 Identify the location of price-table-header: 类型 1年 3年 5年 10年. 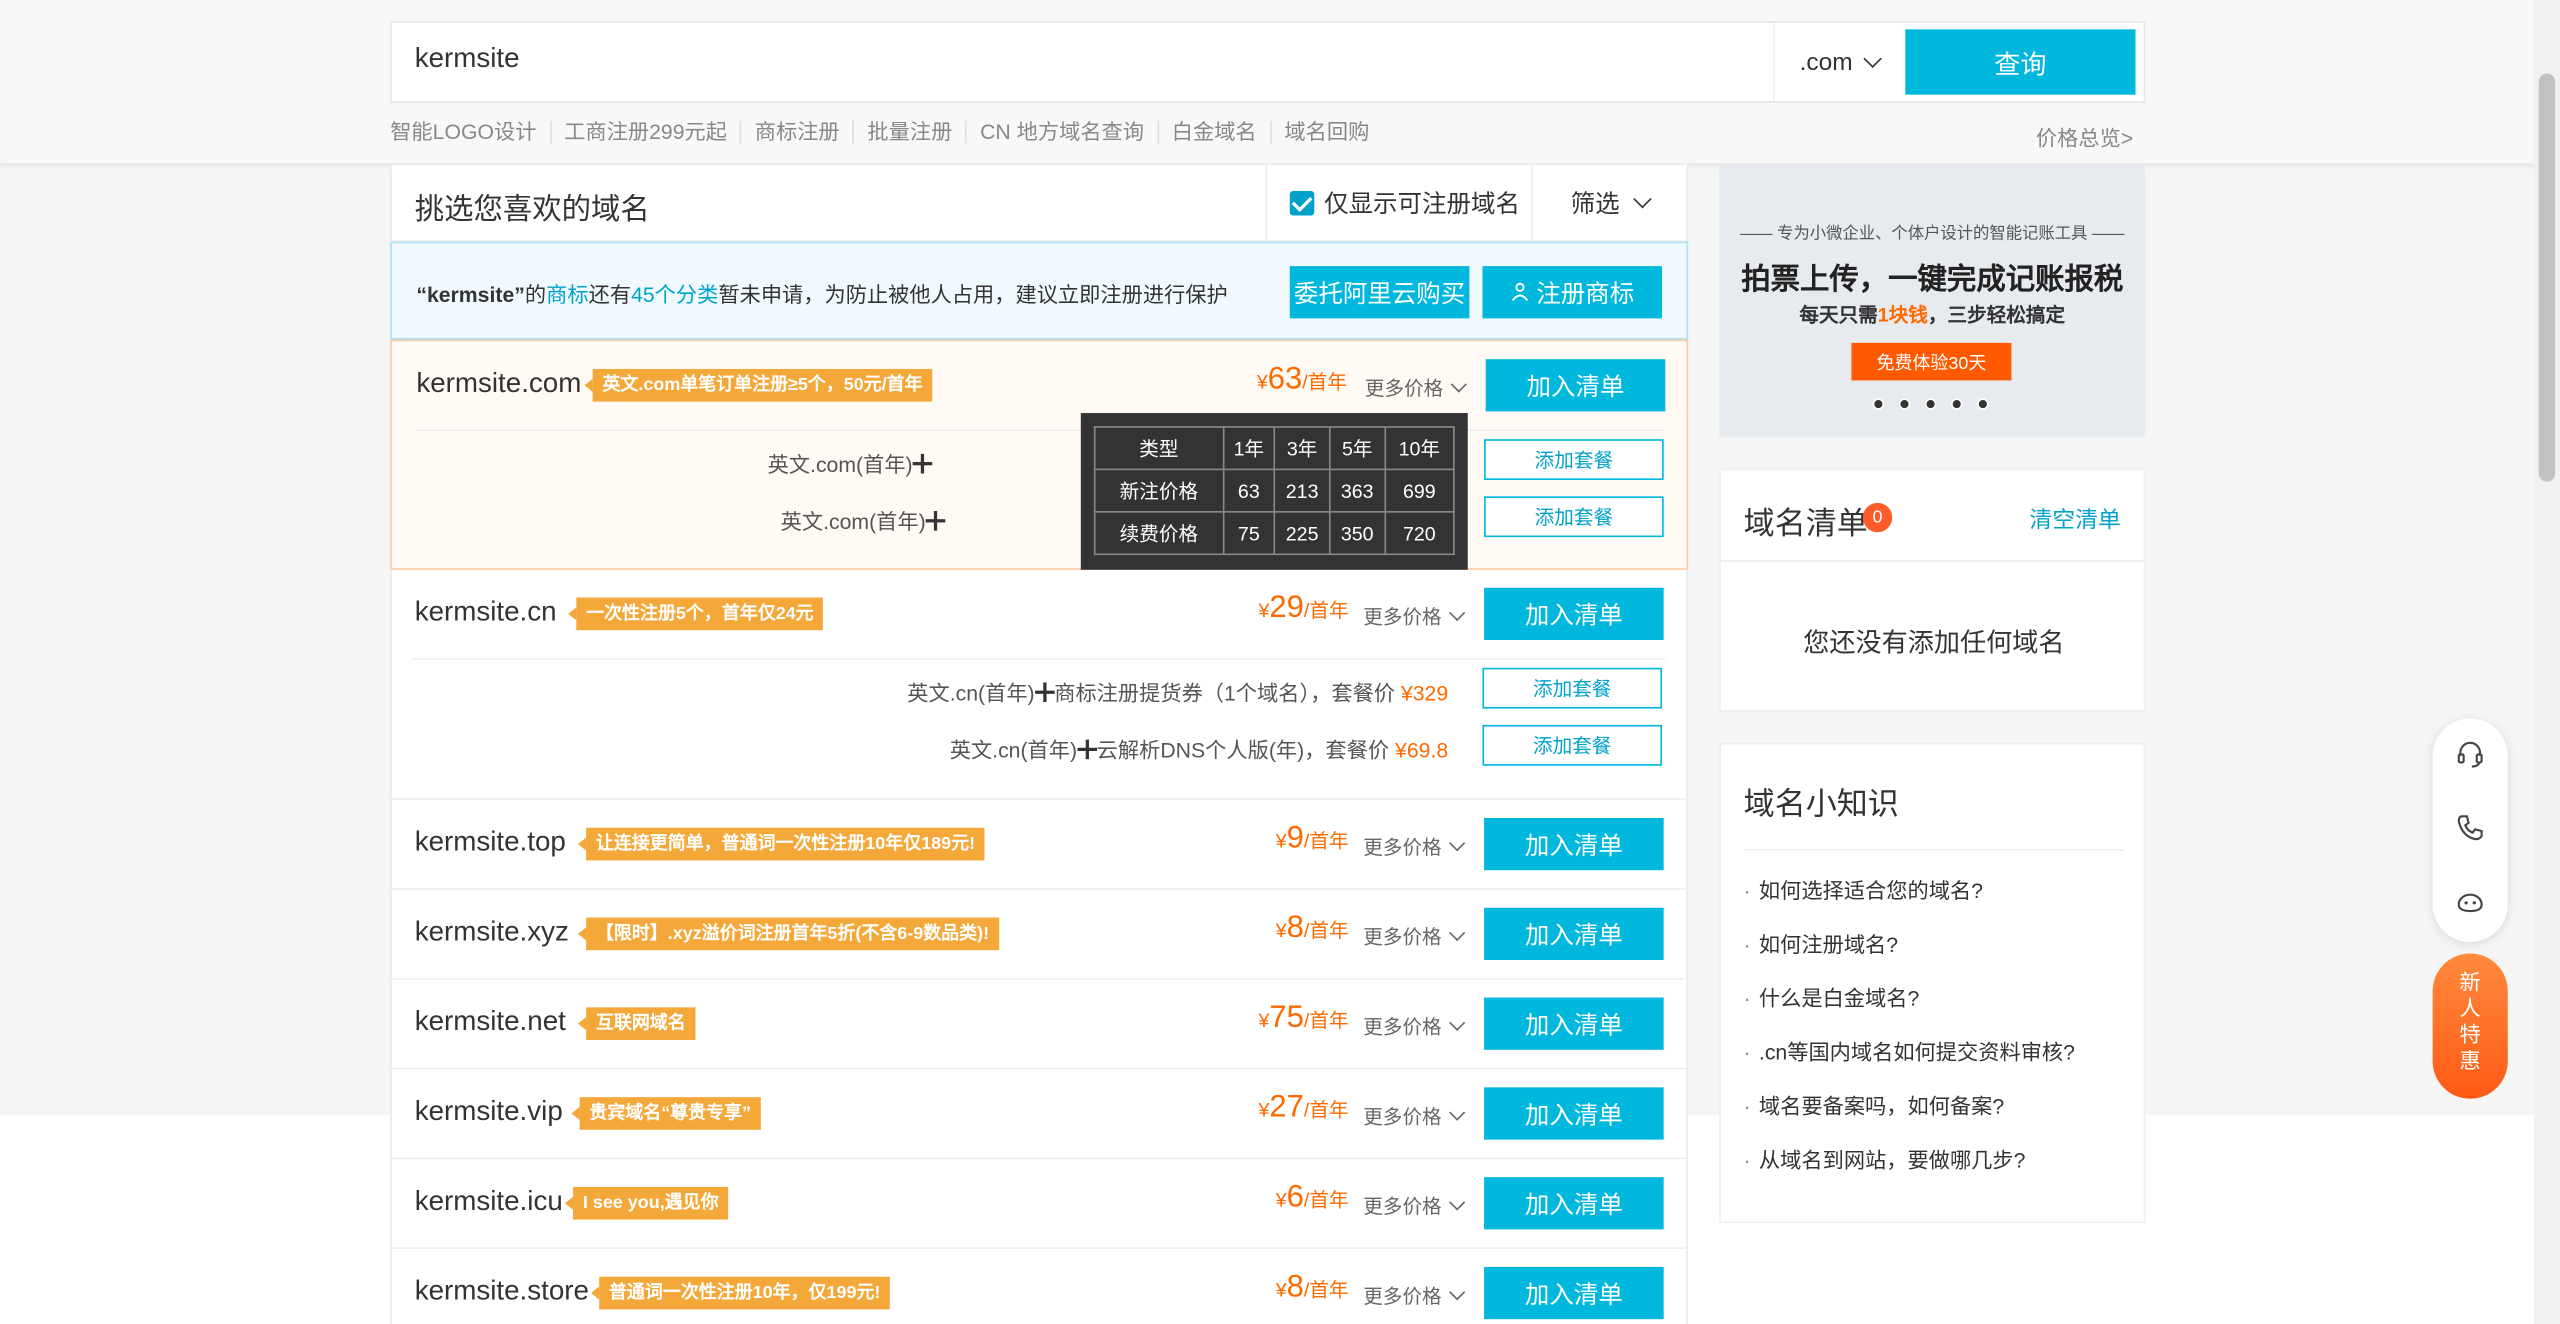
(1274, 448).